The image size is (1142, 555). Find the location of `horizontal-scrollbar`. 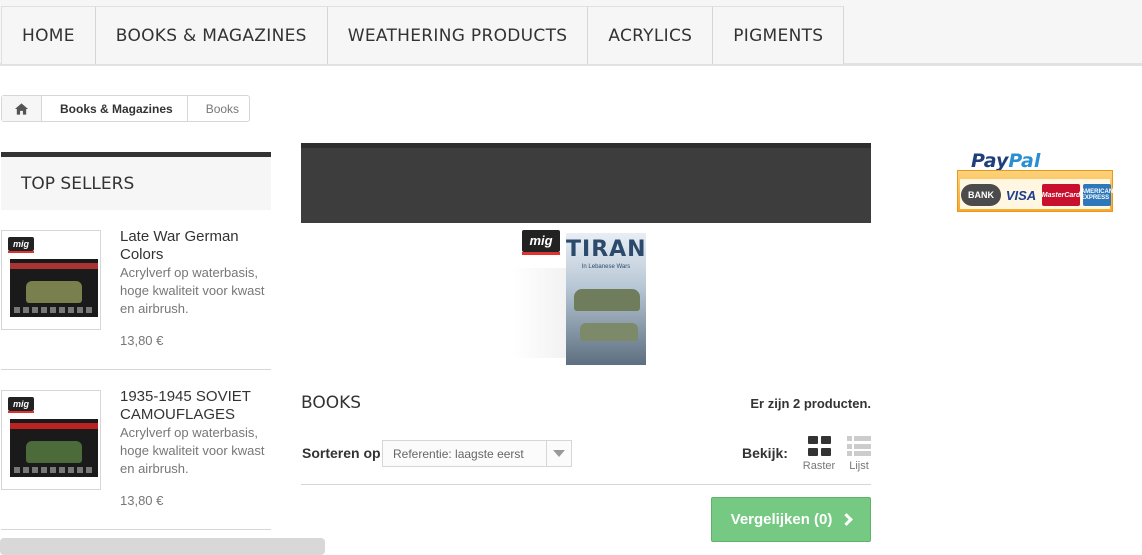

horizontal-scrollbar is located at coordinates (162, 546).